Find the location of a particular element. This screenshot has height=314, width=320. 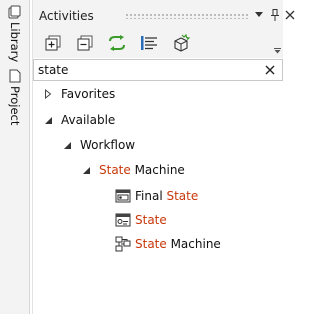

dropdown-arrow-icon is located at coordinates (259, 15).